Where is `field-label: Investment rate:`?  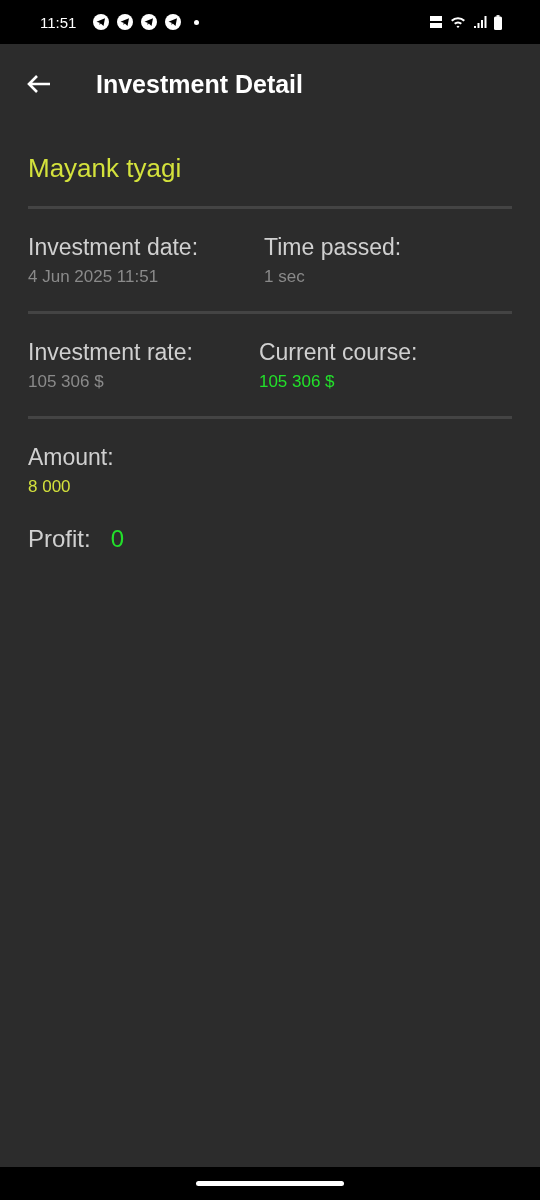
field-label: Investment rate: is located at coordinates (110, 352).